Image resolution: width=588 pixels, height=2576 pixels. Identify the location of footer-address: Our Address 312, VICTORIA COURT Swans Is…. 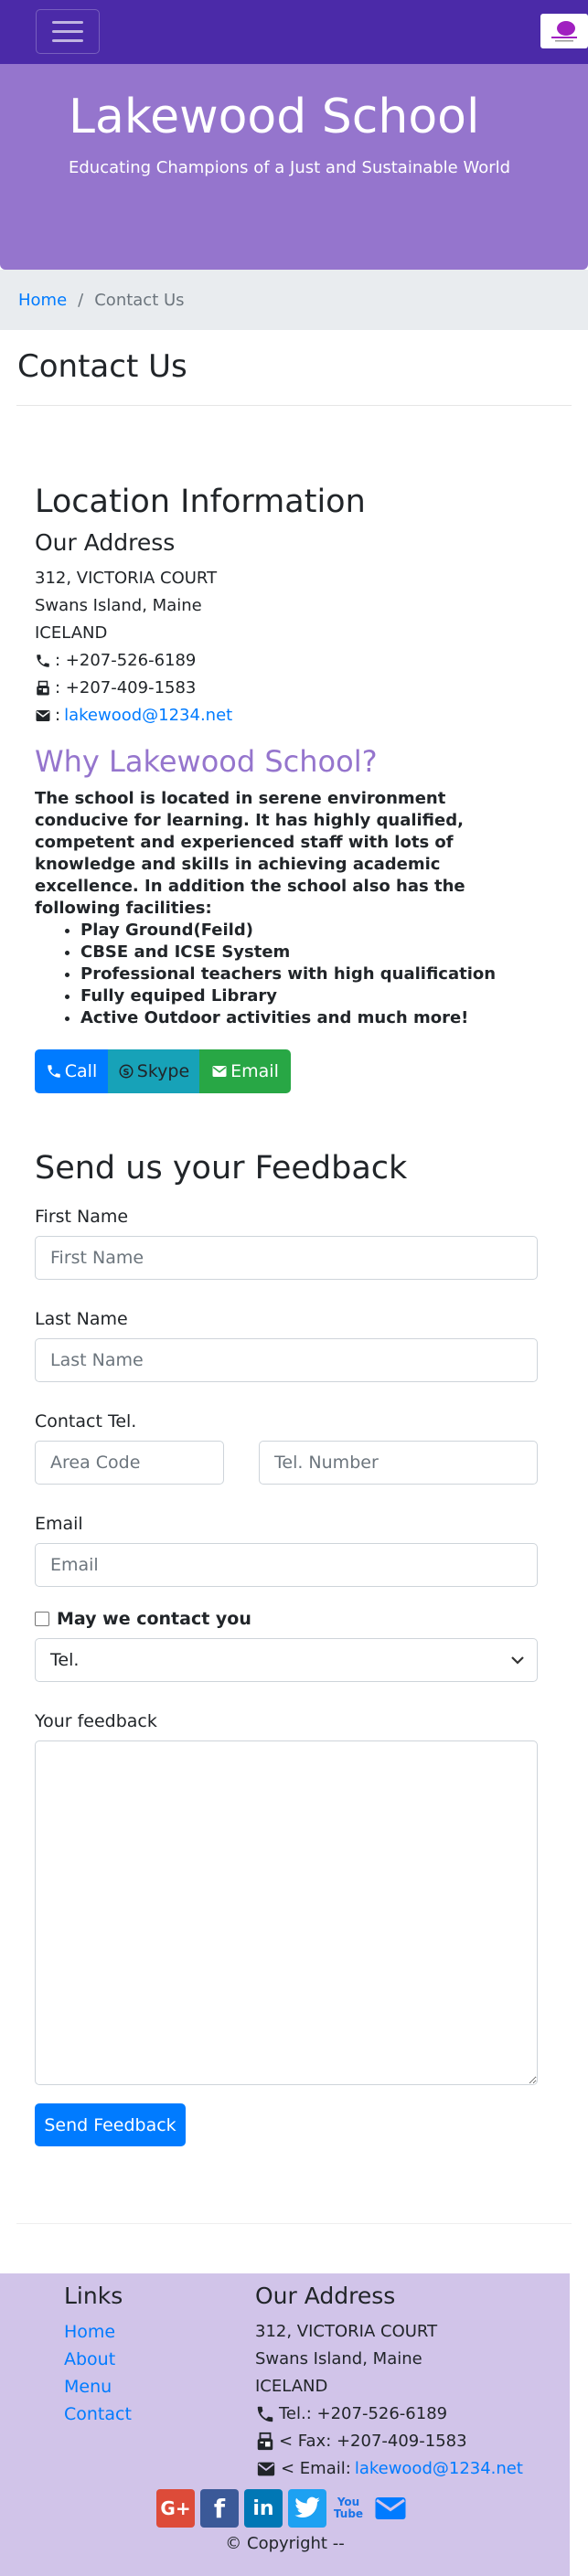
(389, 2383).